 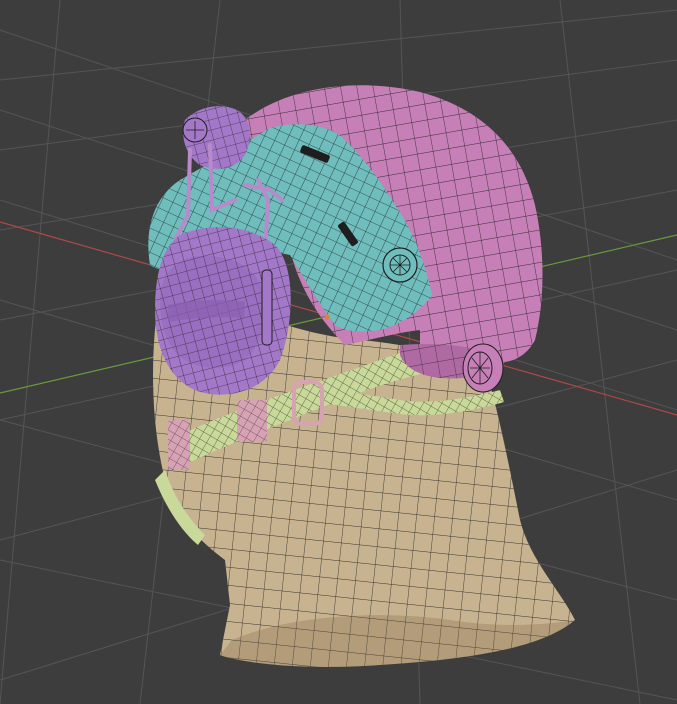 I want to click on rear-retention-knob, so click(x=483, y=368).